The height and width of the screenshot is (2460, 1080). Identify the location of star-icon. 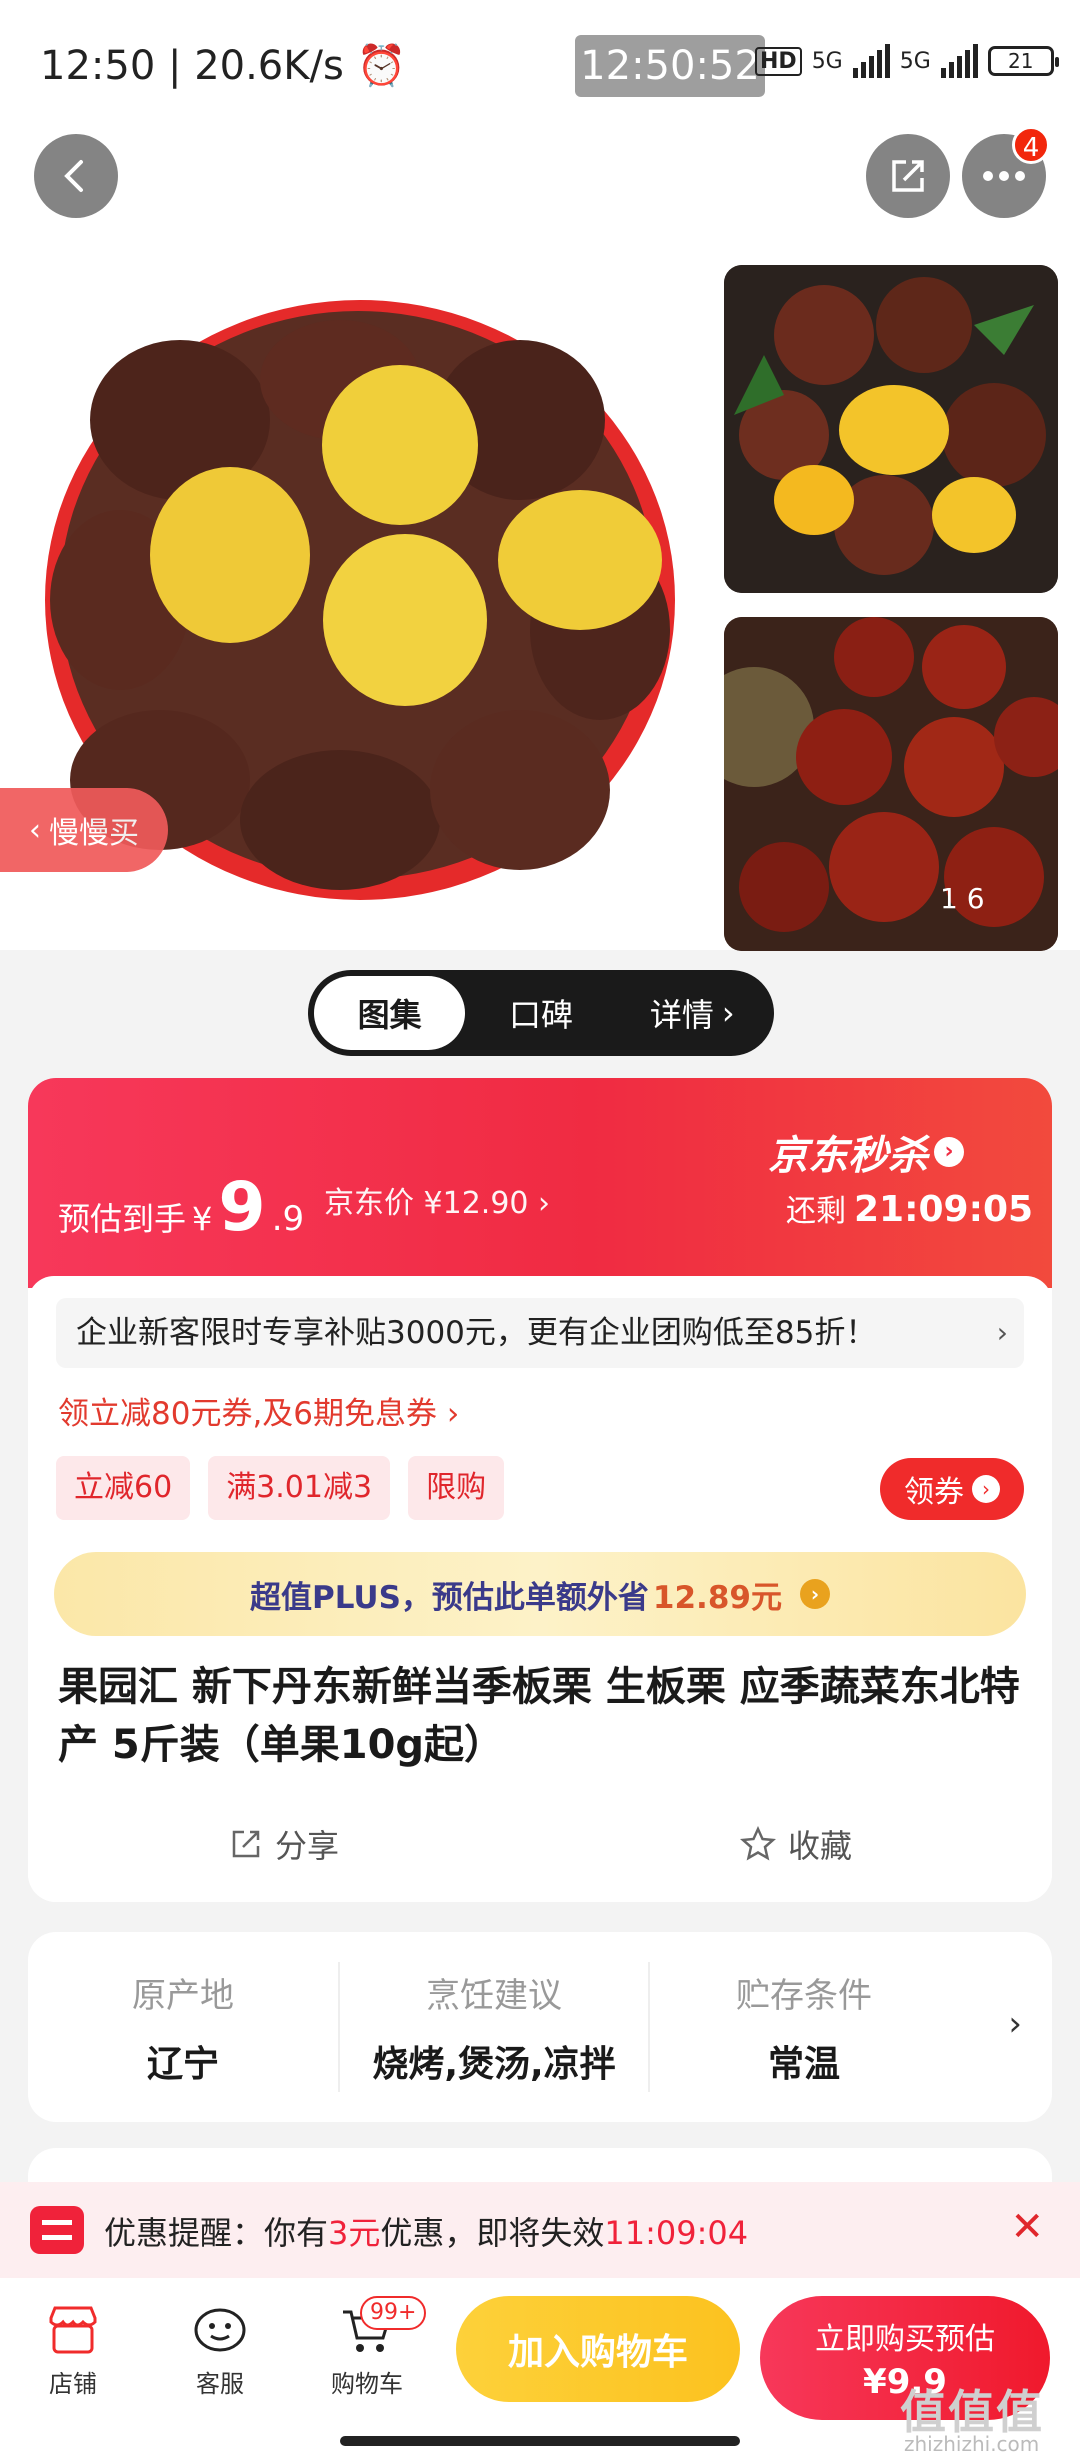
(757, 1843).